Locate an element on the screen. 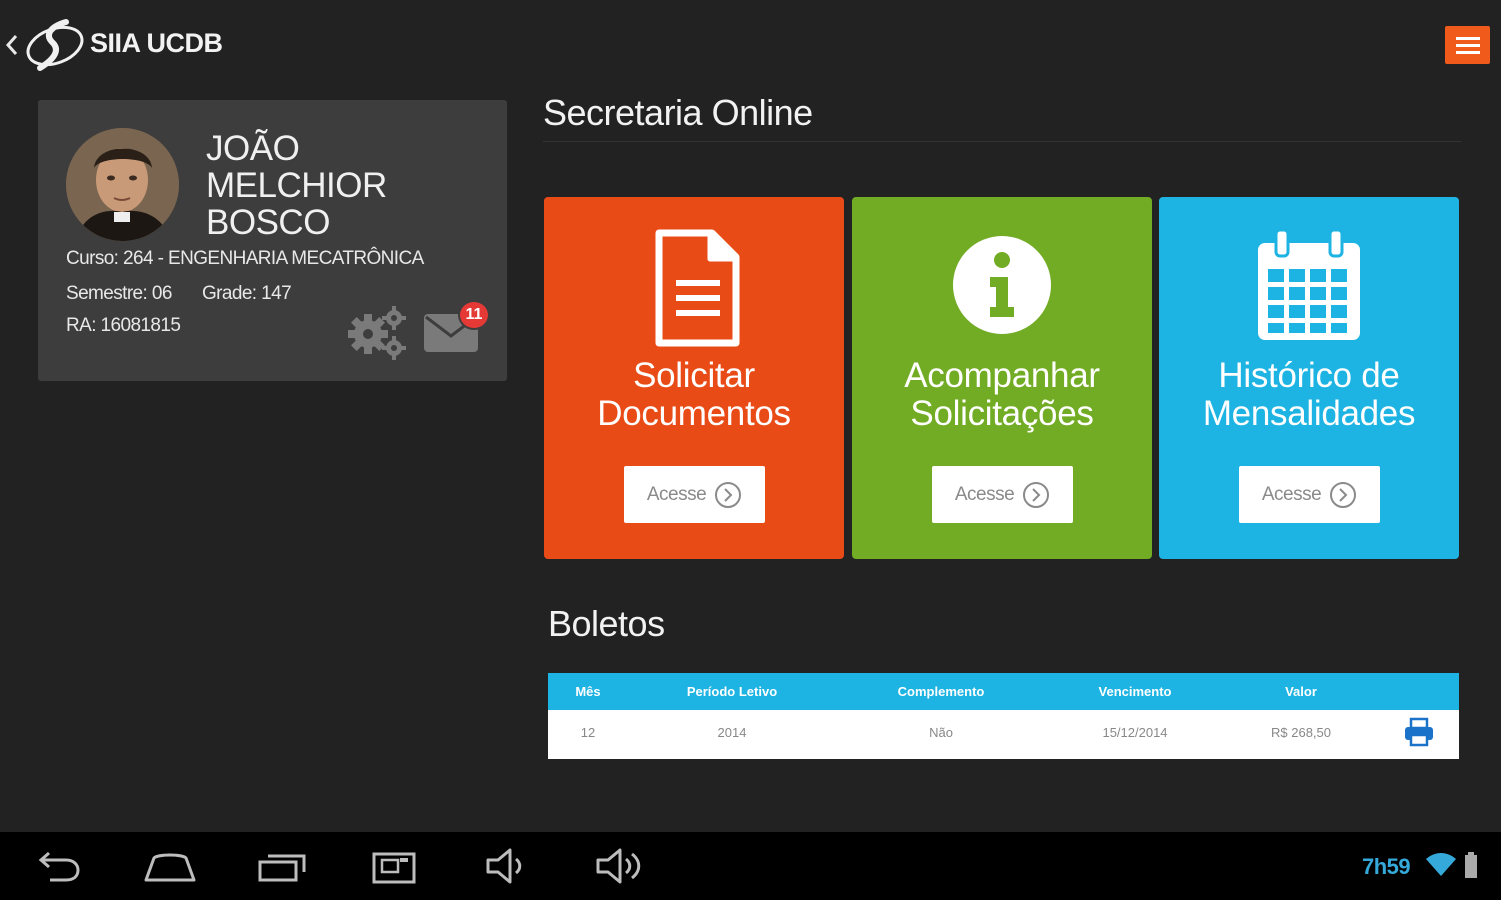  tile-label: Solicitar Documentos is located at coordinates (694, 395).